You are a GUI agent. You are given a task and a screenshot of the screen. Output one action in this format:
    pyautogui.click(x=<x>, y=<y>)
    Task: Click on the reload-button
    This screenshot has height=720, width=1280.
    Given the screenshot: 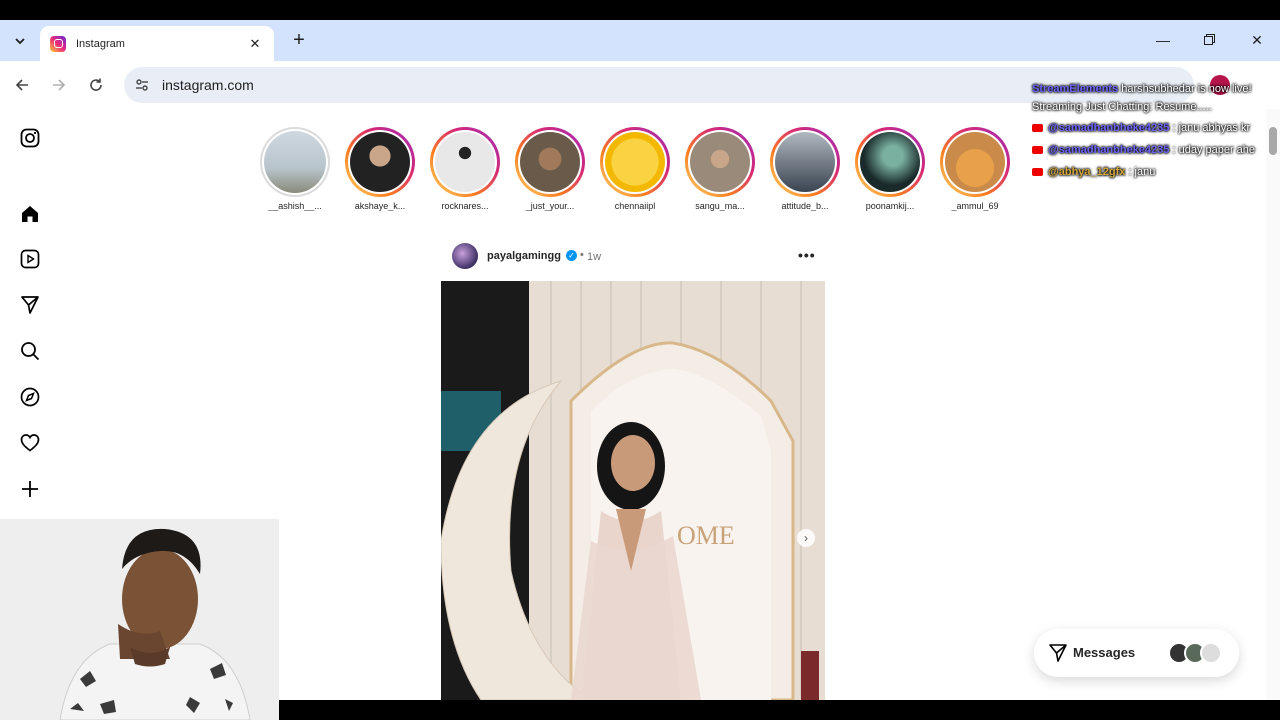 What is the action you would take?
    pyautogui.click(x=96, y=85)
    